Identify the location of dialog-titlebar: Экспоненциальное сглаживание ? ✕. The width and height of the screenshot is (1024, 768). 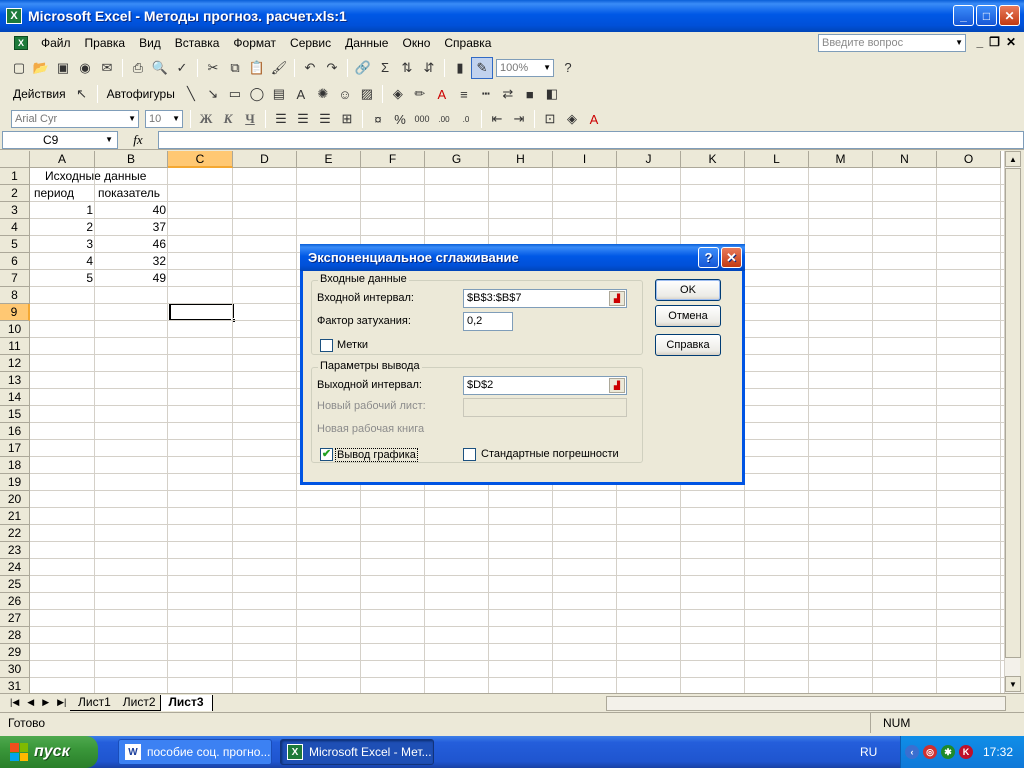
(522, 257).